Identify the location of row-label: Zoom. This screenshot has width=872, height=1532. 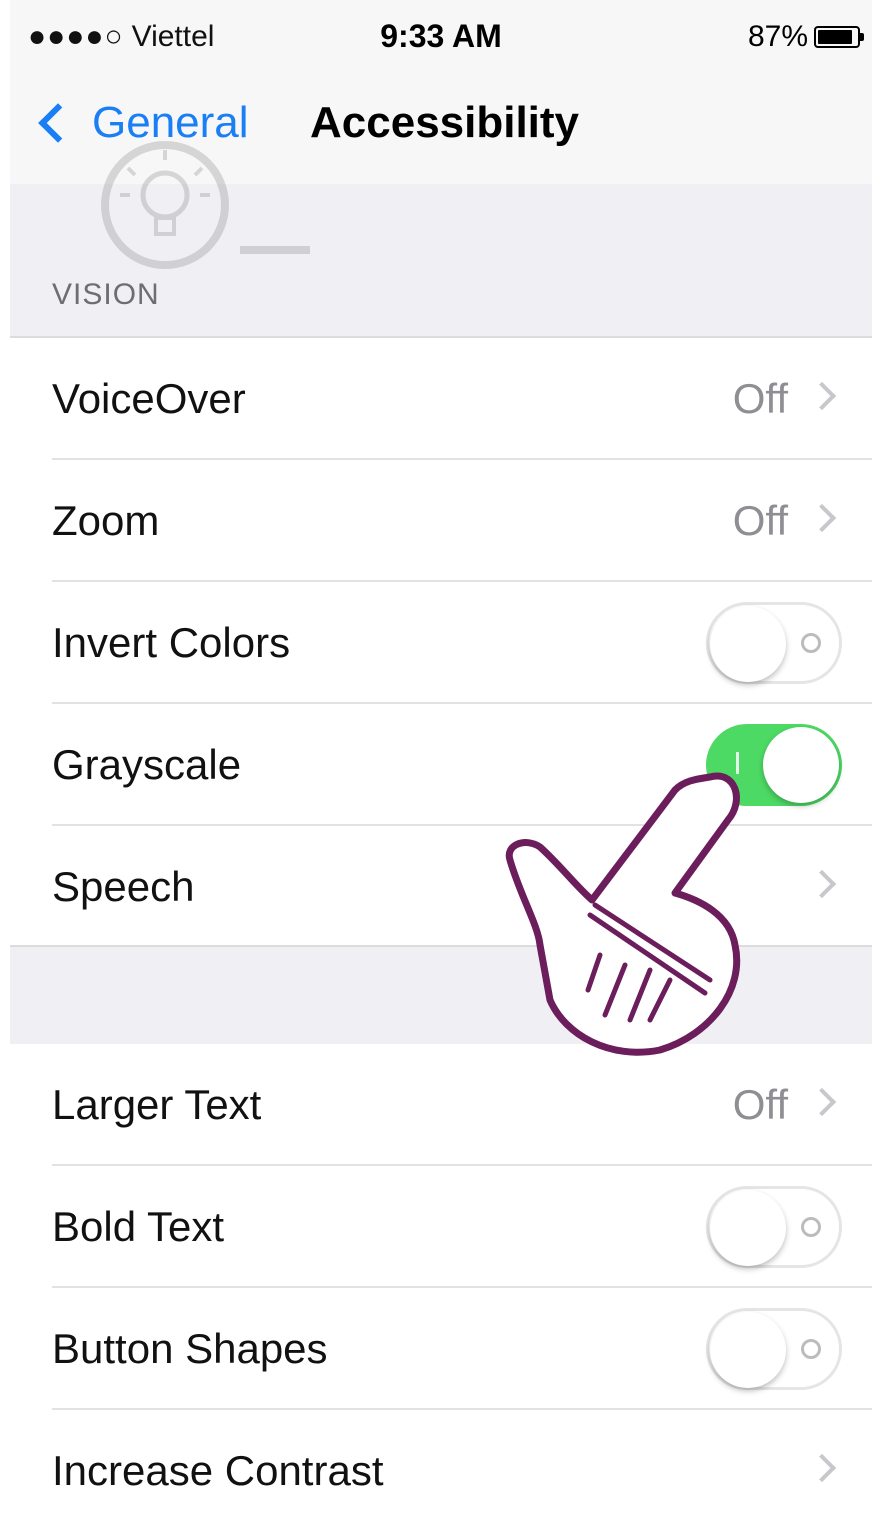
(106, 520).